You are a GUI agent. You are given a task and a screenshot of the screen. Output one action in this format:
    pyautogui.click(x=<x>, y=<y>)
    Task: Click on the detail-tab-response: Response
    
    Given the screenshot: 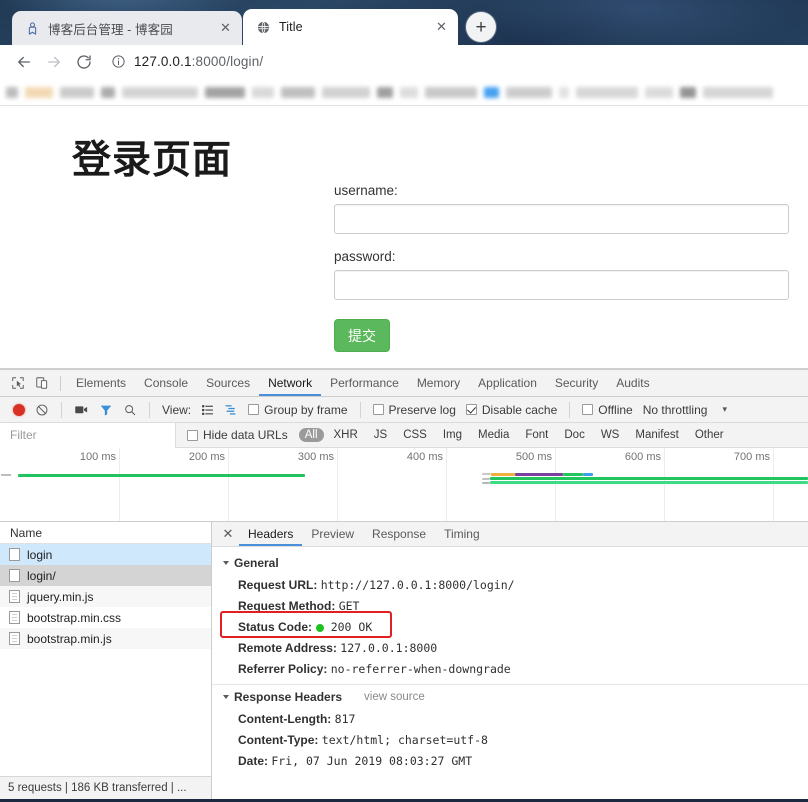 What is the action you would take?
    pyautogui.click(x=399, y=534)
    